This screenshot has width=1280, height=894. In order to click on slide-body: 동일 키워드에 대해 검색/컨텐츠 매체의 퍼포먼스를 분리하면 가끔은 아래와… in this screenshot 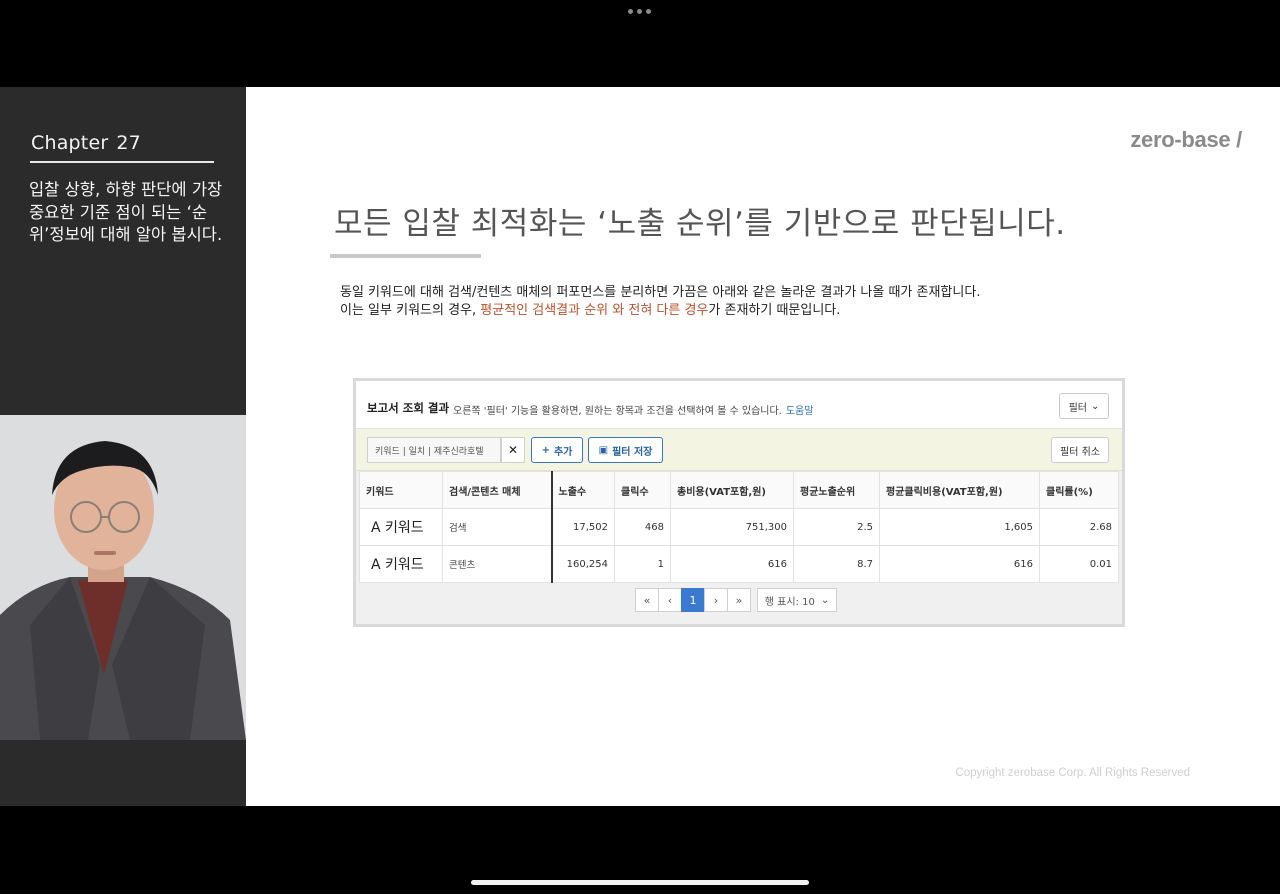, I will do `click(660, 302)`.